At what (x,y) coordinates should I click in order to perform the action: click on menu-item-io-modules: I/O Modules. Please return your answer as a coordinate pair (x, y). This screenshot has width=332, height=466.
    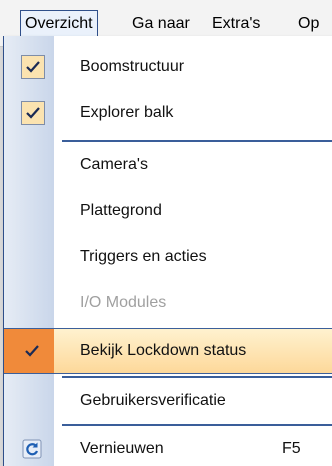
    Looking at the image, I should click on (168, 303).